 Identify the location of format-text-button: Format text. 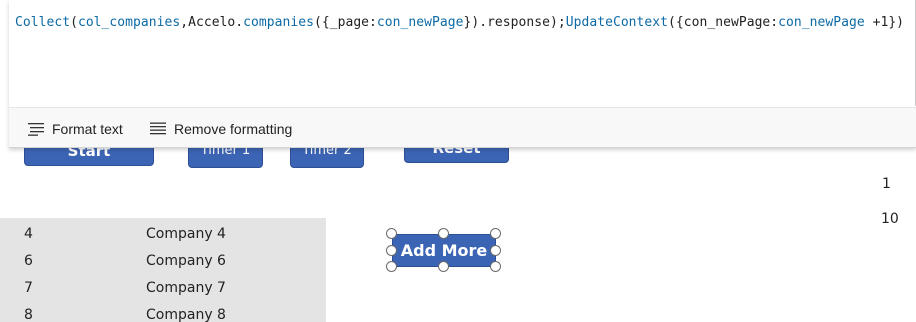
(75, 129).